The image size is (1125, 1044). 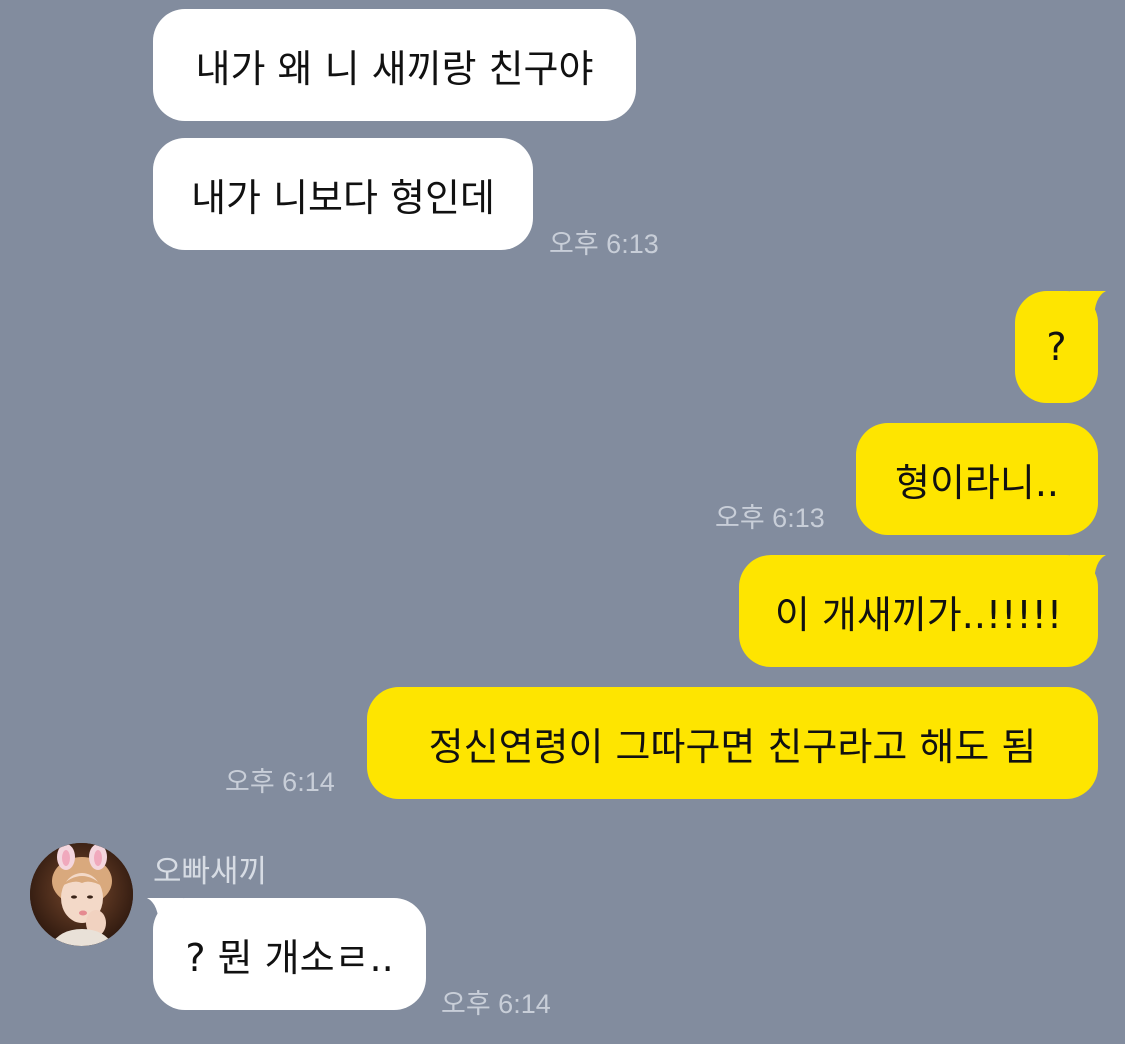 I want to click on incoming-message-bubble: 내가 니보다 형인데, so click(x=343, y=194).